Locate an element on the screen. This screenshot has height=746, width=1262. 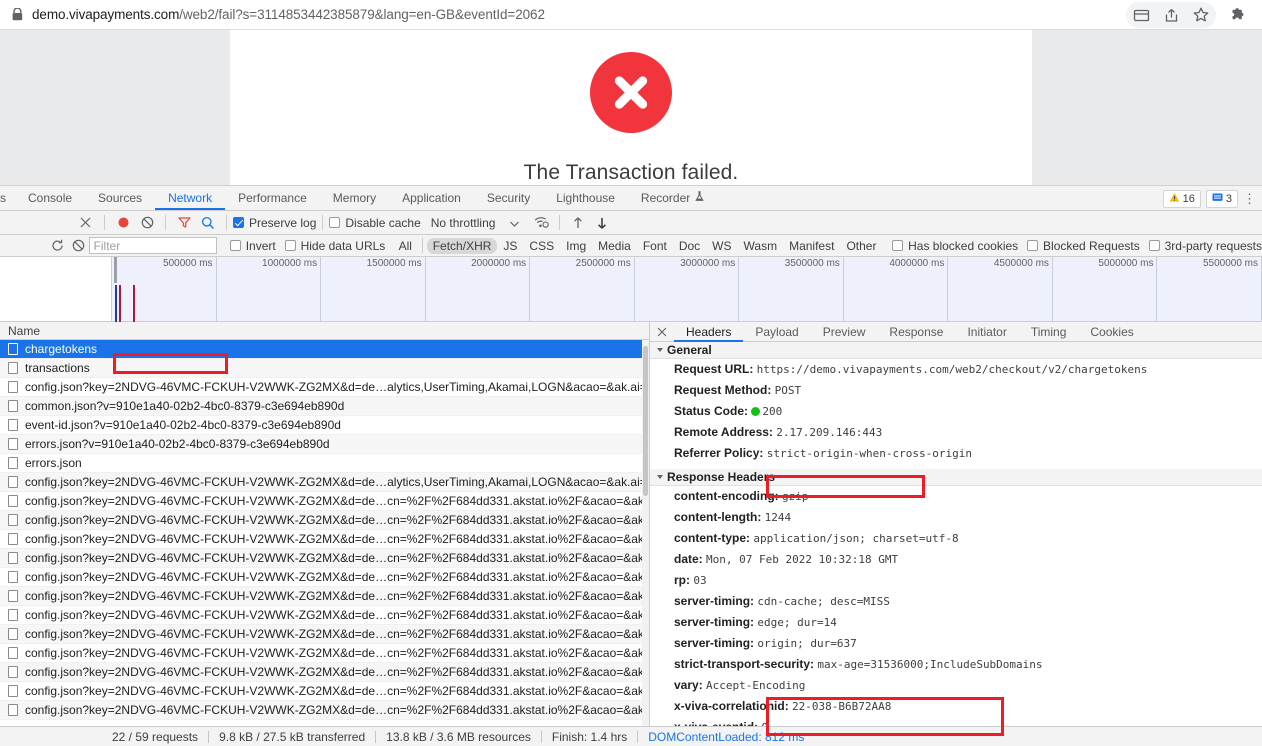
filter-type-font: Font is located at coordinates (655, 246).